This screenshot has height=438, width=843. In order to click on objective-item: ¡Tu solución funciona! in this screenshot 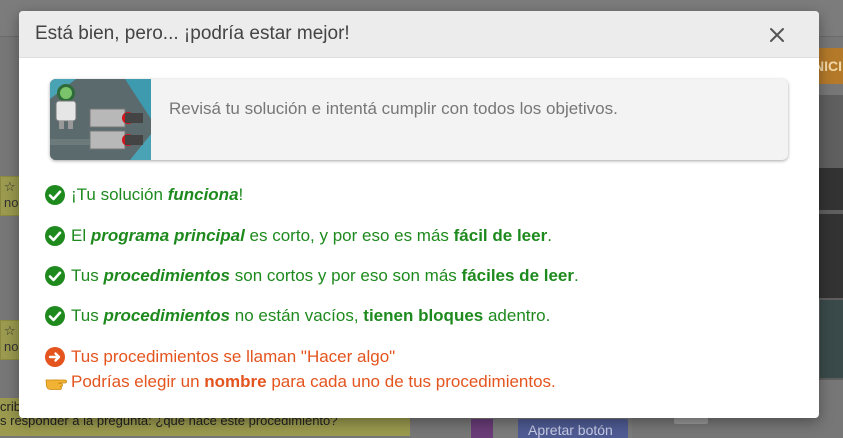, I will do `click(144, 195)`.